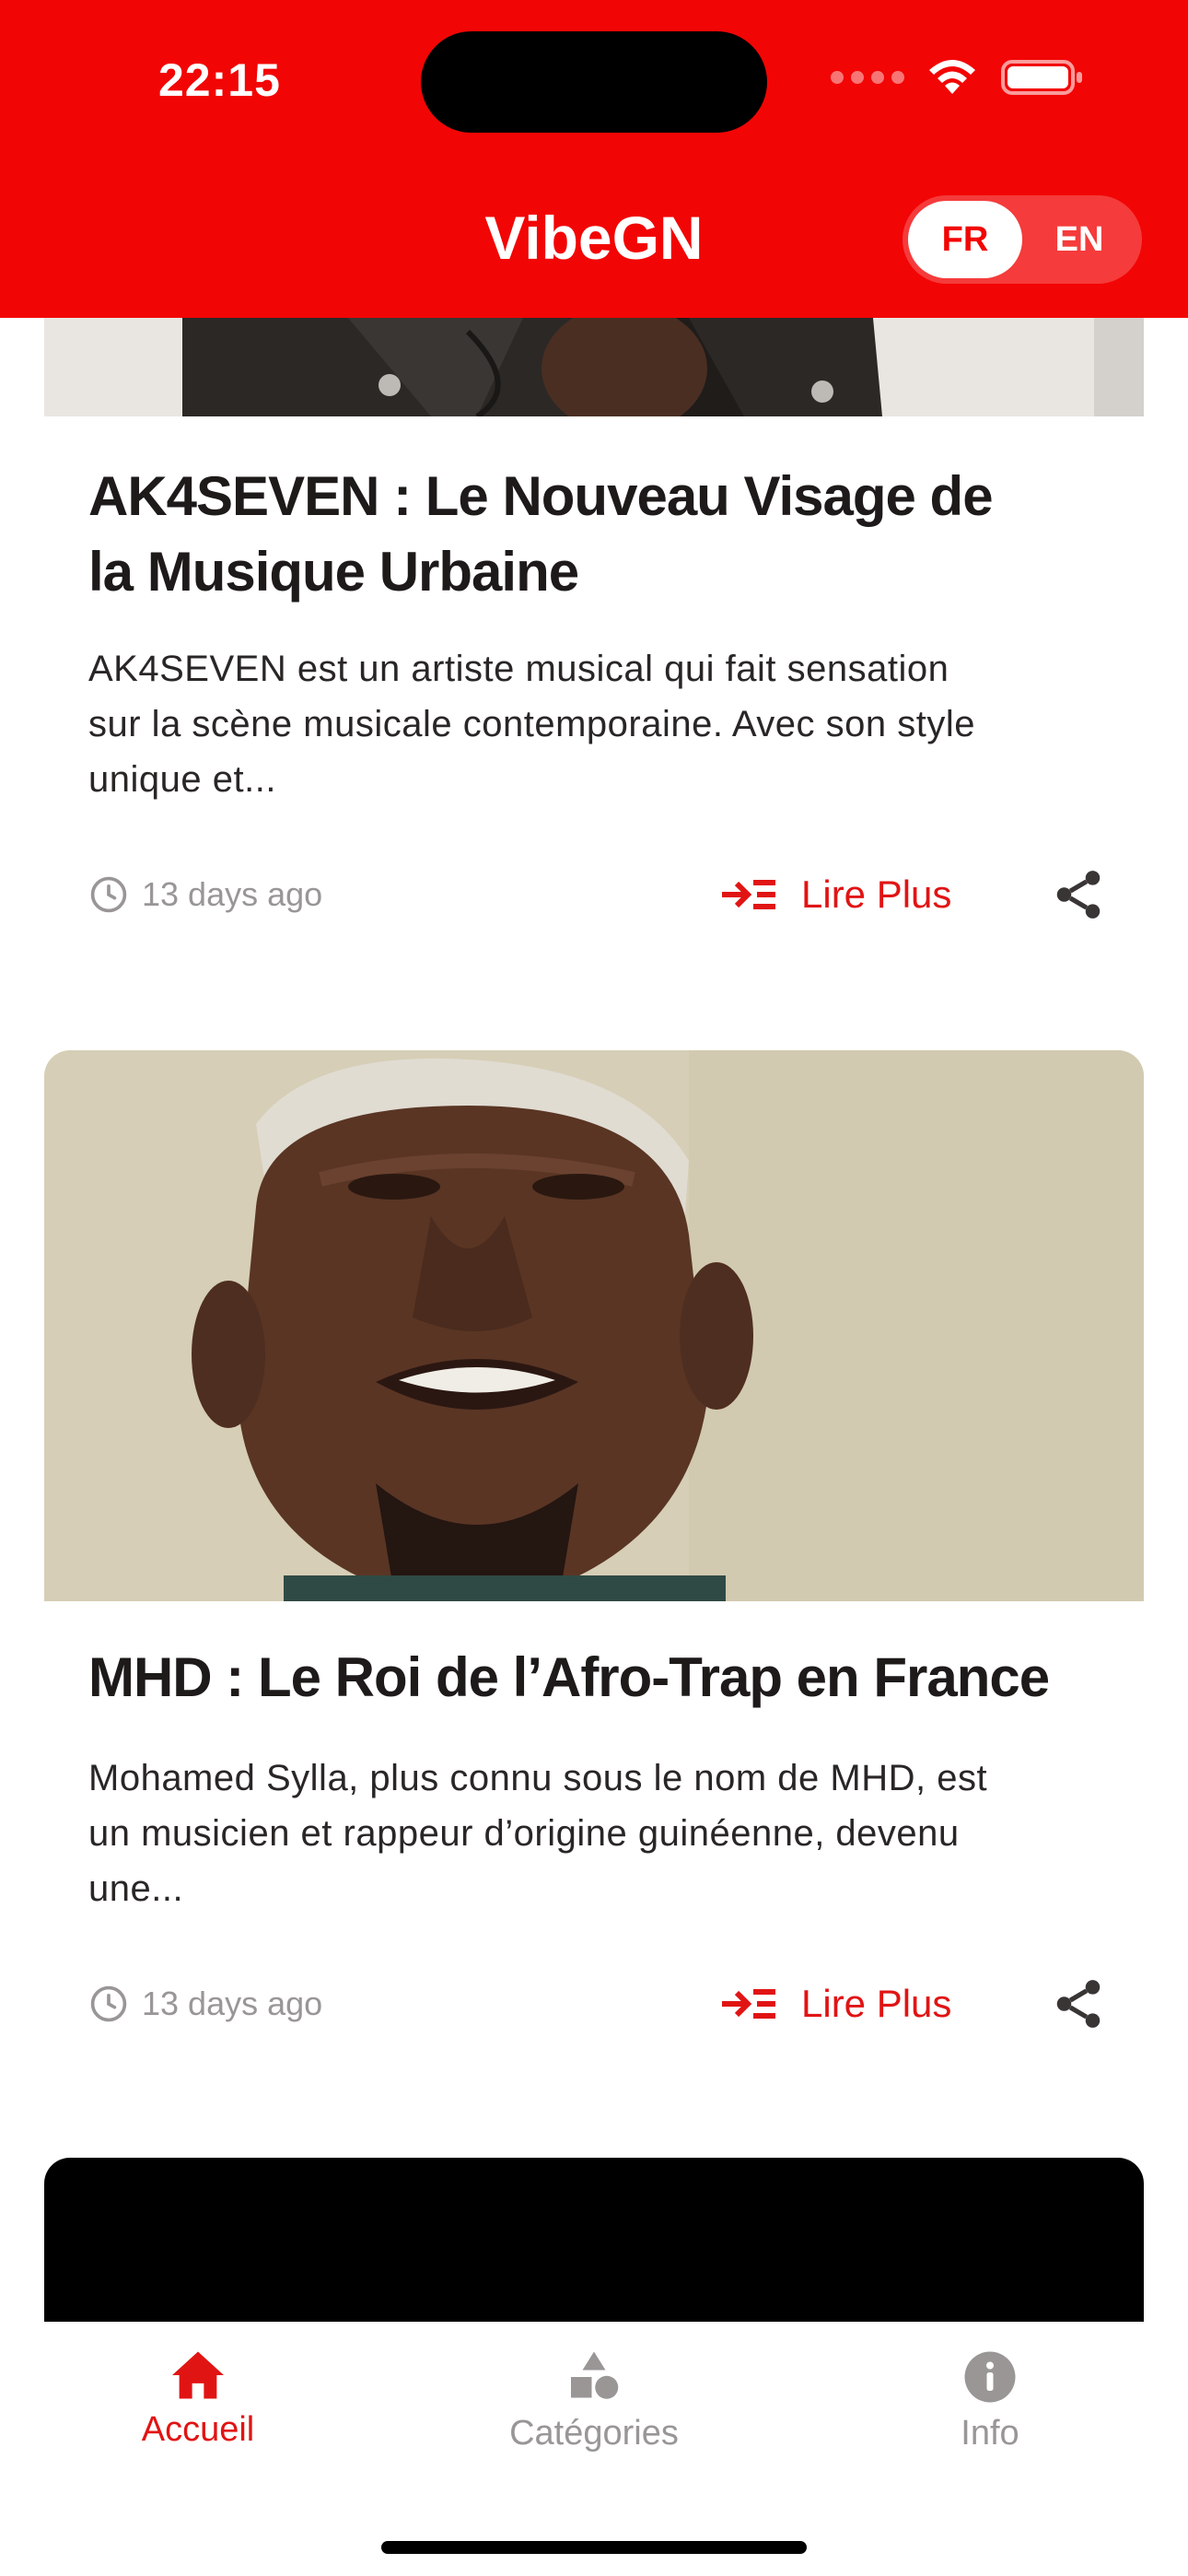 This screenshot has height=2576, width=1188. What do you see at coordinates (594, 2433) in the screenshot?
I see `tab-label: Catégories` at bounding box center [594, 2433].